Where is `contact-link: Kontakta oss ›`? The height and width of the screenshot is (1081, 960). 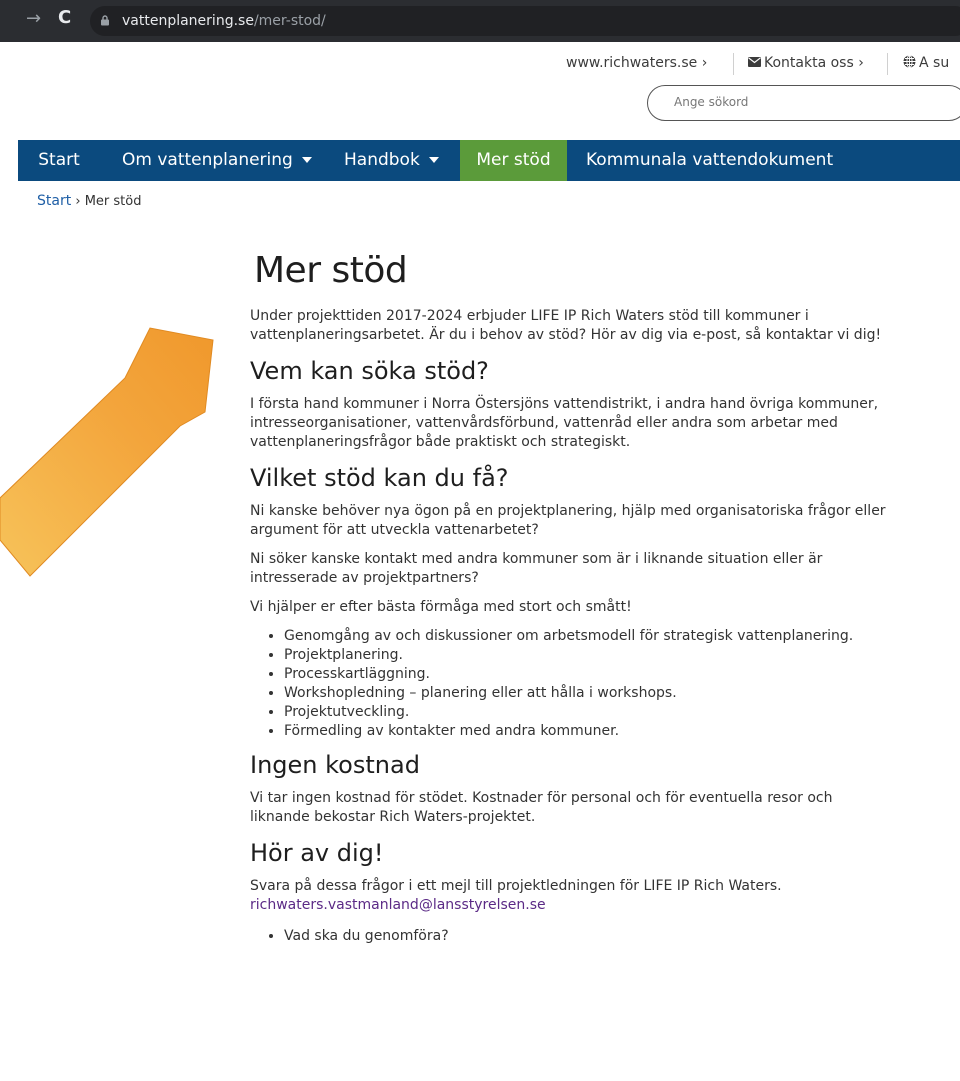 contact-link: Kontakta oss › is located at coordinates (806, 63).